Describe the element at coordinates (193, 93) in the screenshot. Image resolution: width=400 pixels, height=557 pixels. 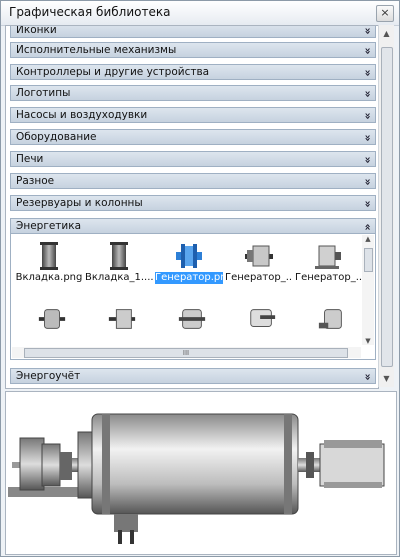
I see `category-logos: Логотипы »` at that location.